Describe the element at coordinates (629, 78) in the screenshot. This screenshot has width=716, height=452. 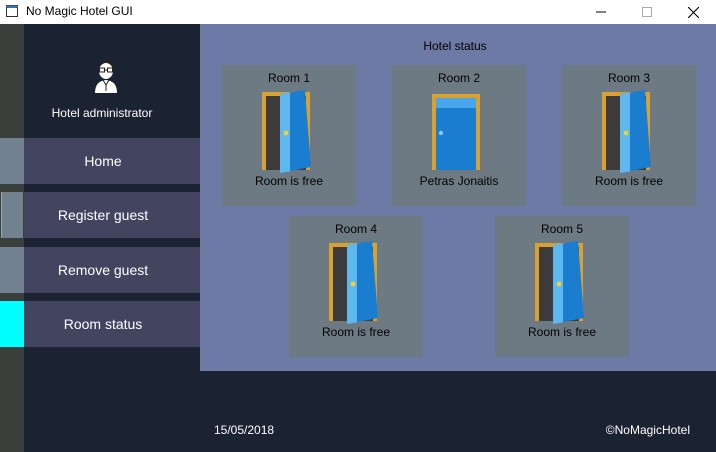
I see `room-name: Room 3` at that location.